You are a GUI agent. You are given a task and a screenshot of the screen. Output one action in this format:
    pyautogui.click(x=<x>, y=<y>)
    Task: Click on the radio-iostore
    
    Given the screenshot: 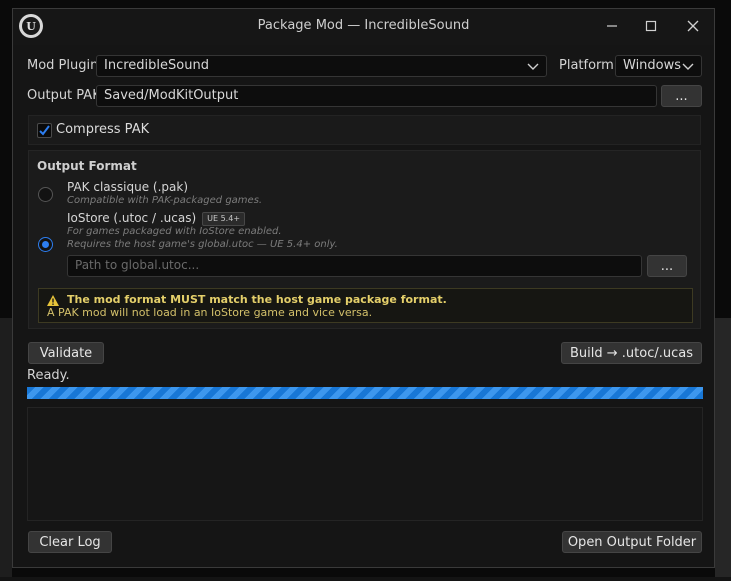 What is the action you would take?
    pyautogui.click(x=45, y=244)
    